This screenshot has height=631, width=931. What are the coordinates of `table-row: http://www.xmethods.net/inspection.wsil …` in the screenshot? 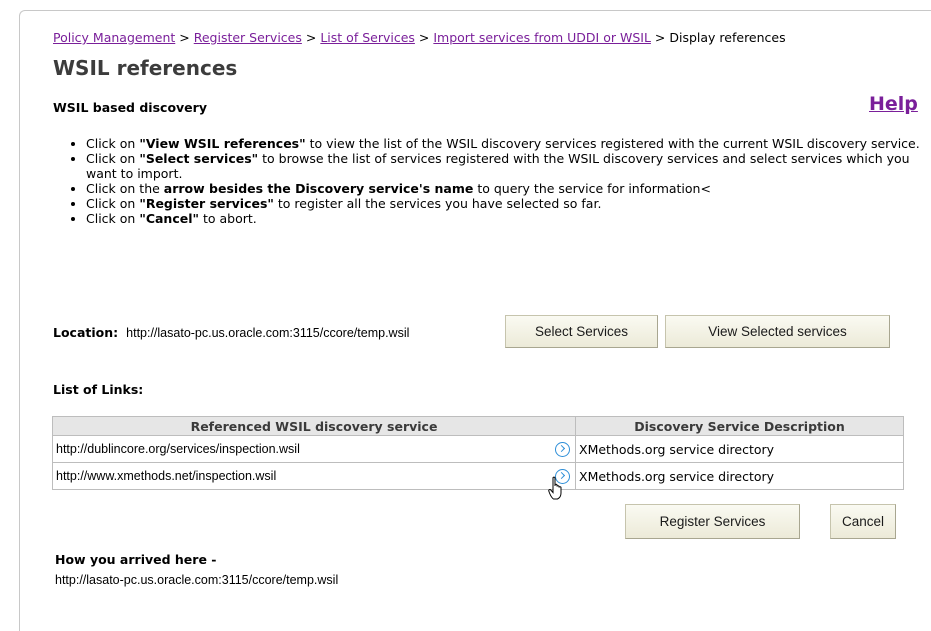 It's located at (478, 476).